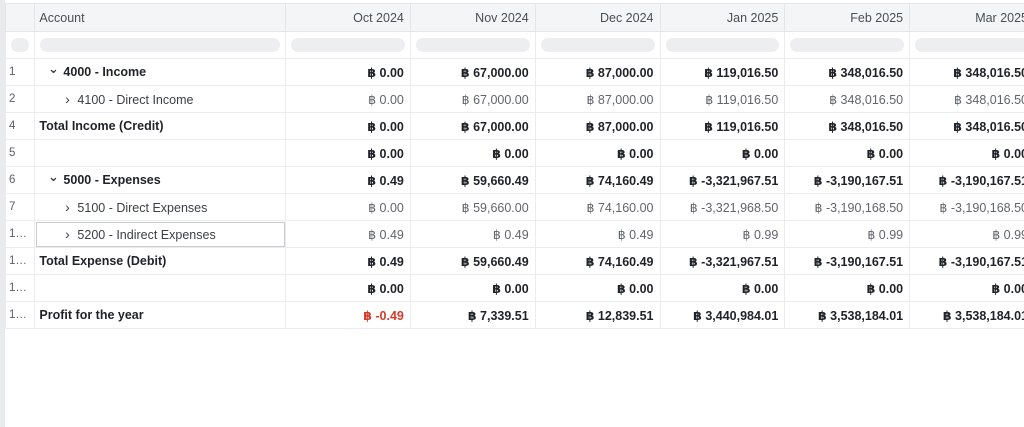 The image size is (1024, 427). I want to click on account-column-header: Account, so click(160, 17).